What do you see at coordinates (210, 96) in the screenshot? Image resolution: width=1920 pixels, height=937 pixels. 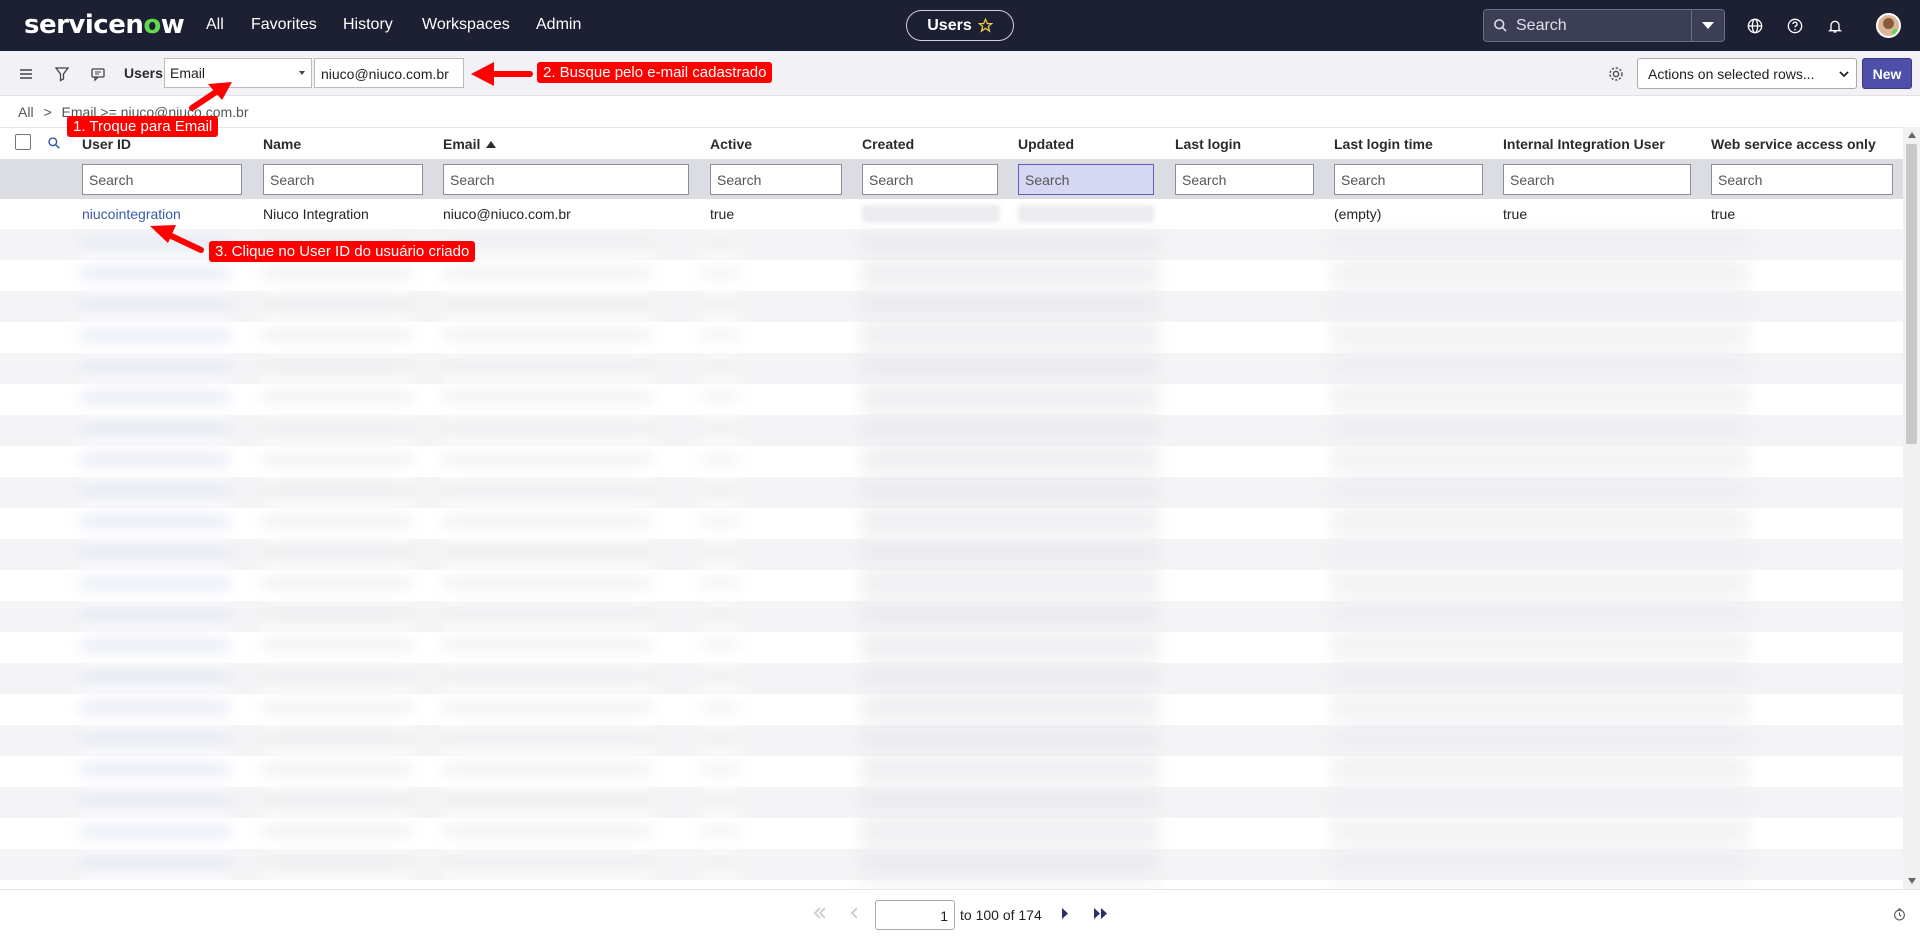 I see `arrow-step-1-icon` at bounding box center [210, 96].